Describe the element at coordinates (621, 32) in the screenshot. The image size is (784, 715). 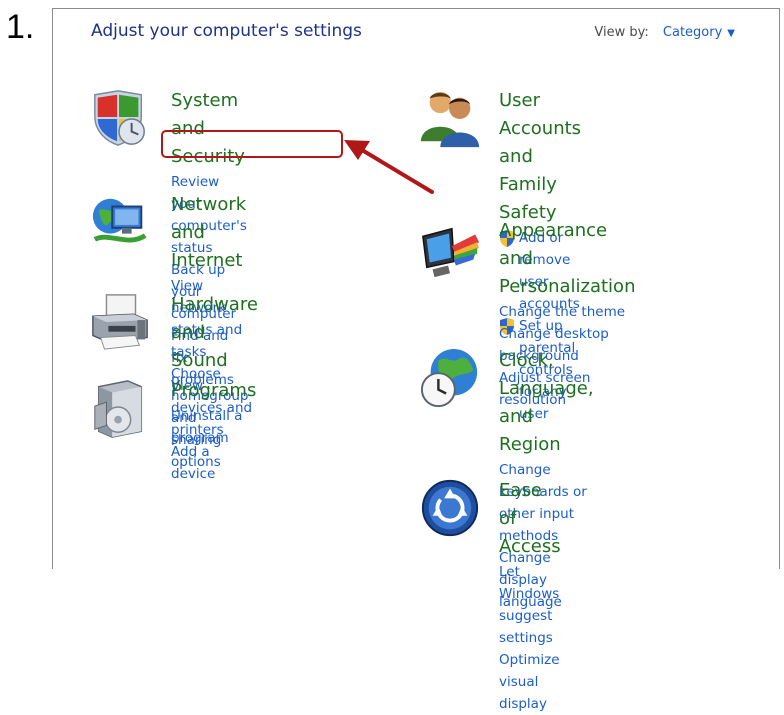
I see `view-by-label: View by:` at that location.